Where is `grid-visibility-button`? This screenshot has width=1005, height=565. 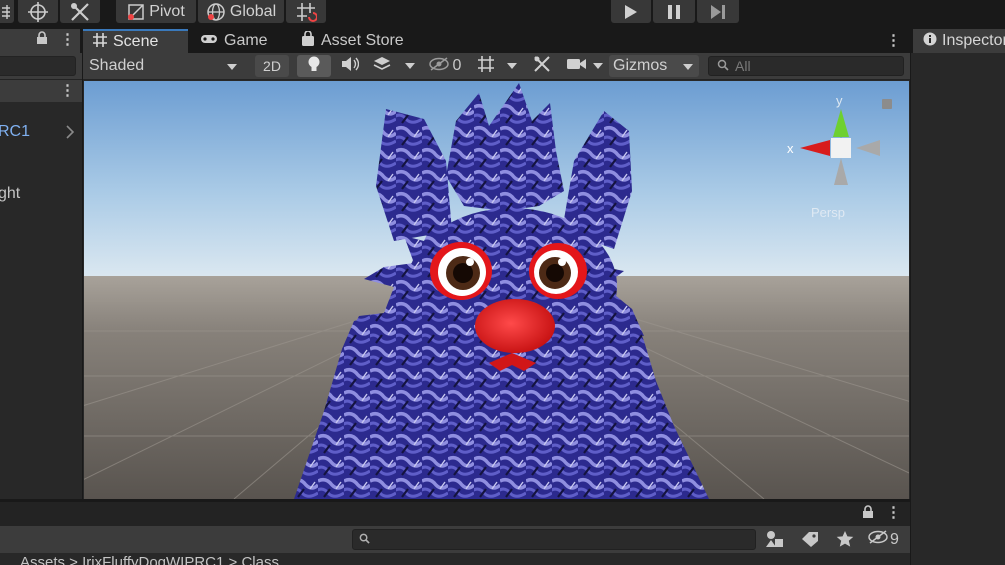
grid-visibility-button is located at coordinates (486, 66).